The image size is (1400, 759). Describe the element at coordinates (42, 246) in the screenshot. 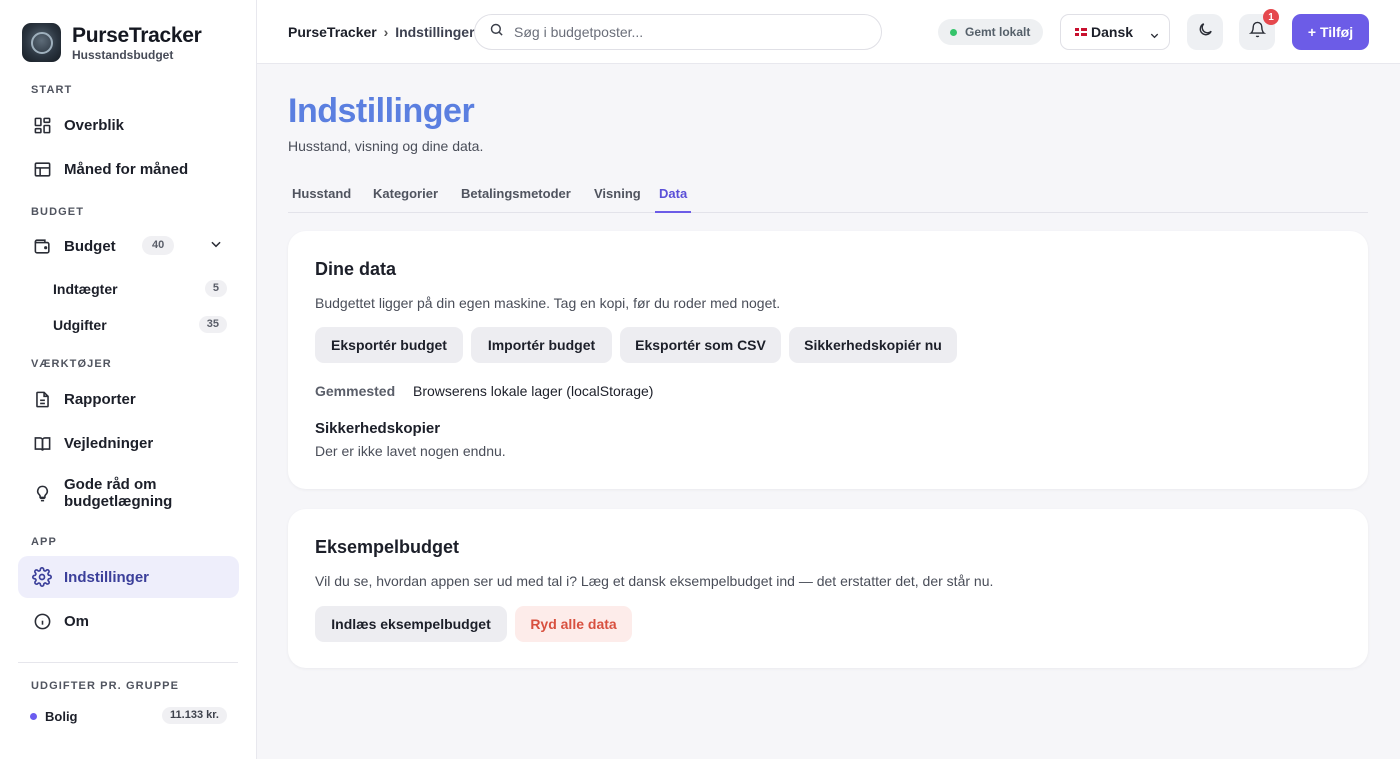

I see `wallet-icon` at that location.